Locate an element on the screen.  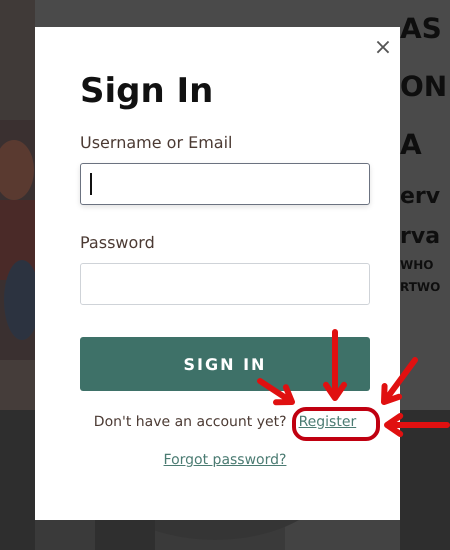
register-link: Register is located at coordinates (327, 422).